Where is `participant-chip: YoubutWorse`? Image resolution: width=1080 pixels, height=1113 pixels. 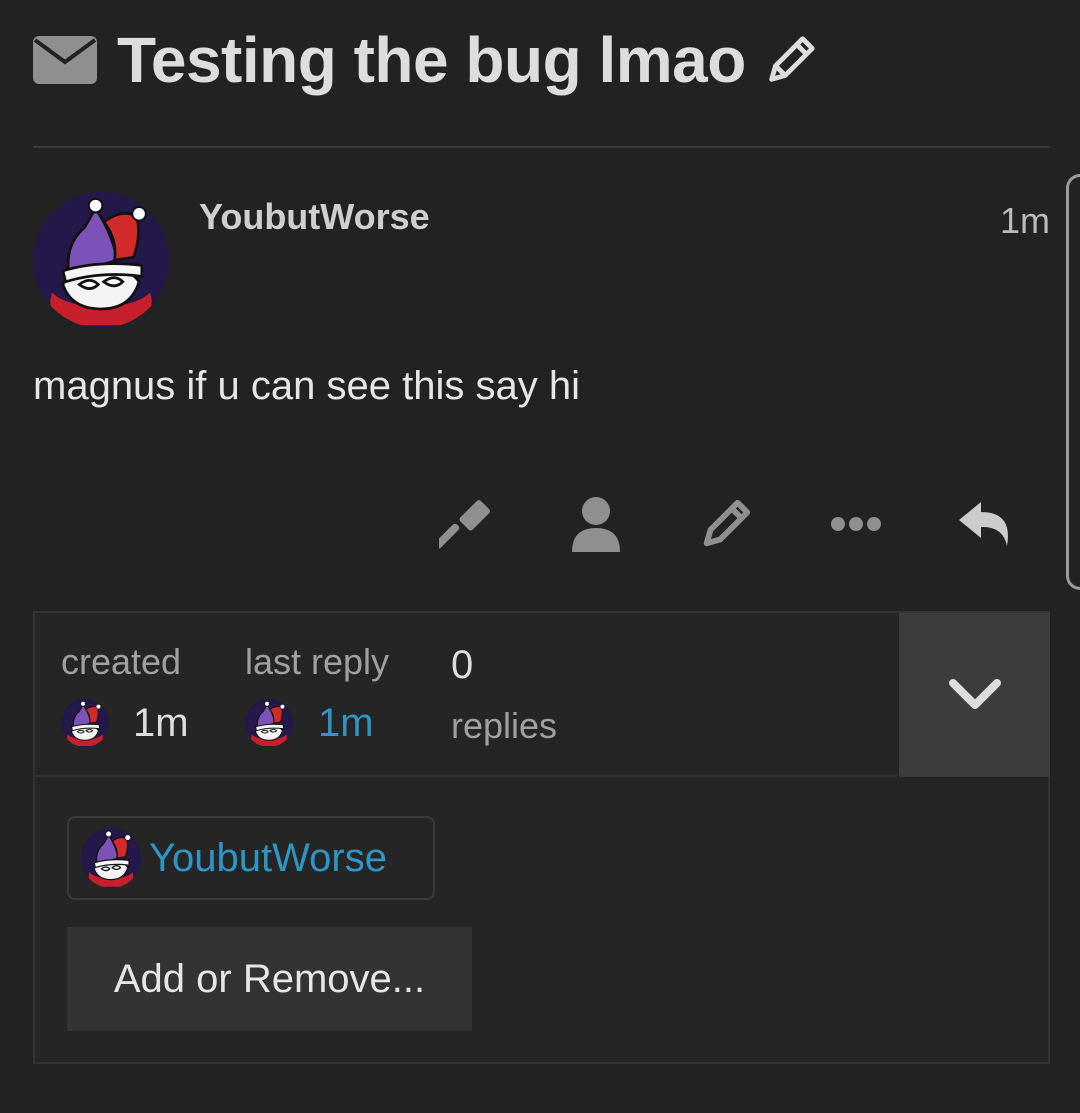 participant-chip: YoubutWorse is located at coordinates (251, 858).